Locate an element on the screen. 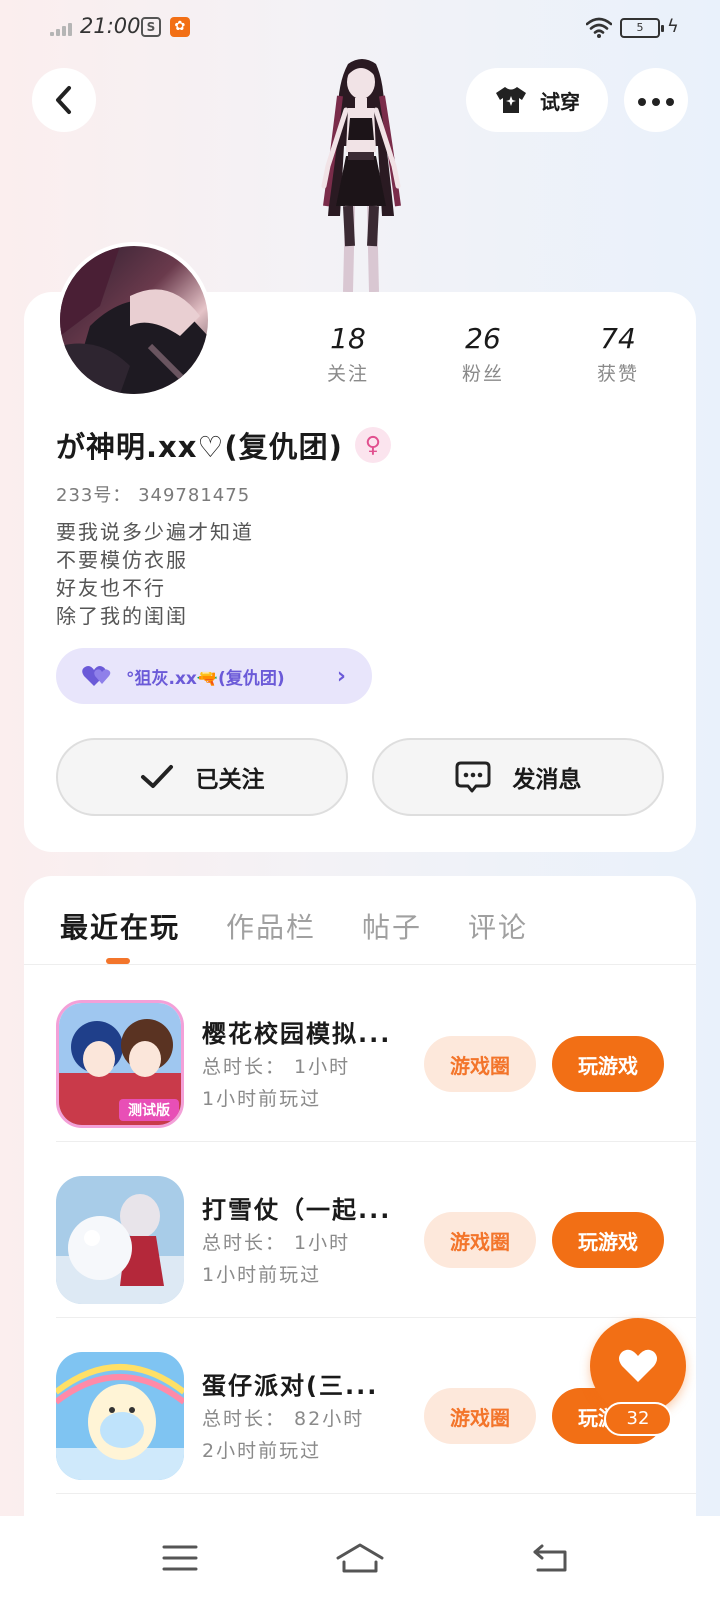 The width and height of the screenshot is (720, 1600). game-icon-sakura: 测试版 is located at coordinates (120, 1064).